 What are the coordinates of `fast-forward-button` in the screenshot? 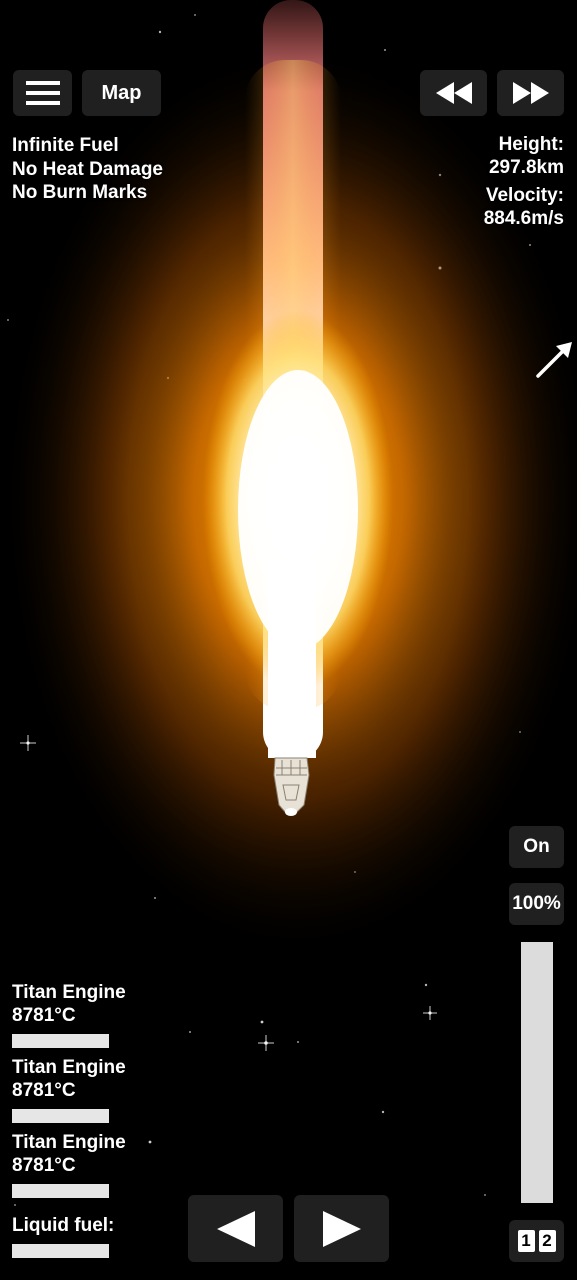 It's located at (530, 93).